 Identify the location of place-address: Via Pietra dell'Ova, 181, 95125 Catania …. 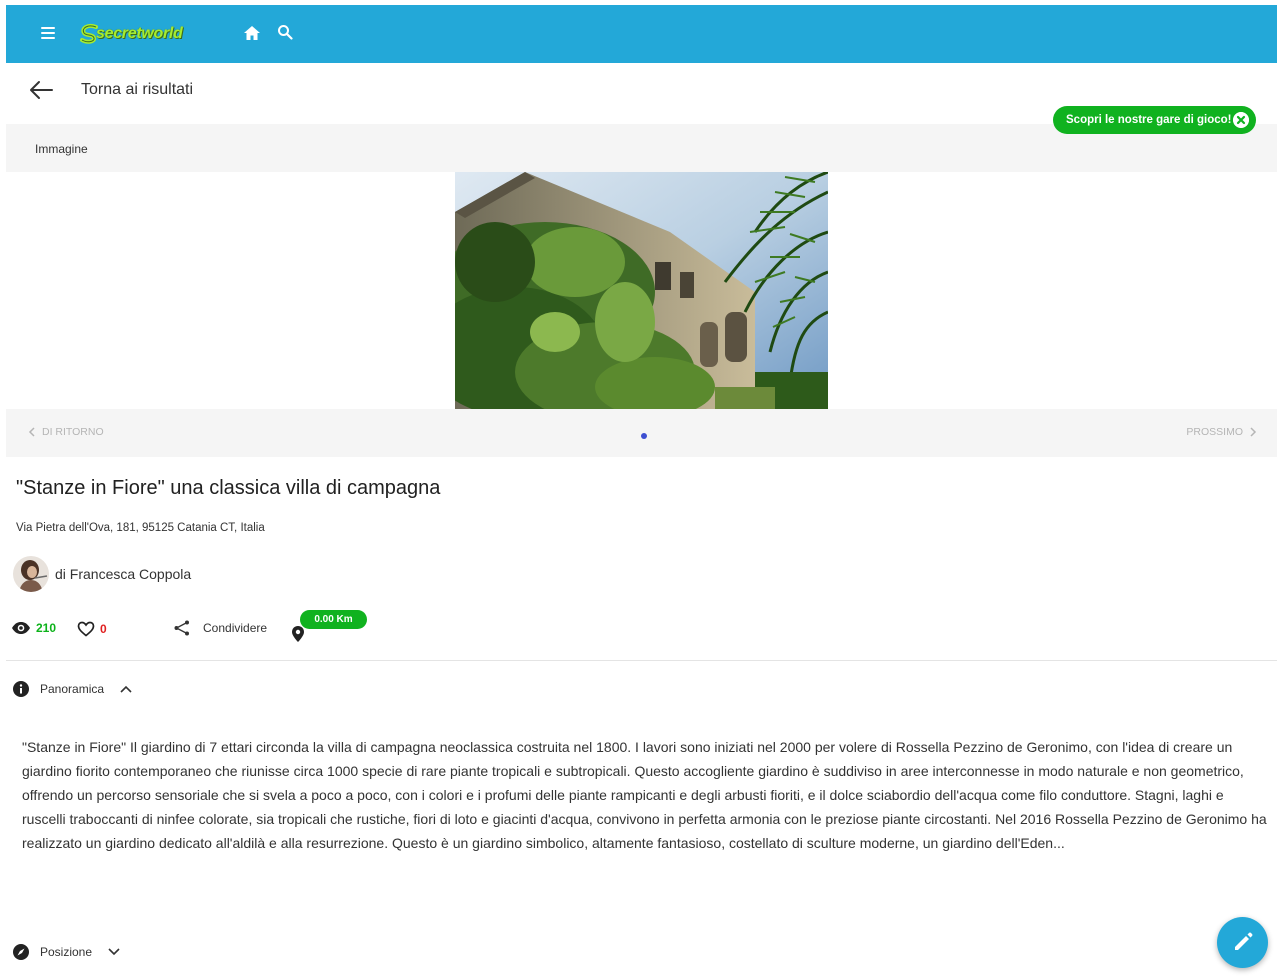
(140, 528).